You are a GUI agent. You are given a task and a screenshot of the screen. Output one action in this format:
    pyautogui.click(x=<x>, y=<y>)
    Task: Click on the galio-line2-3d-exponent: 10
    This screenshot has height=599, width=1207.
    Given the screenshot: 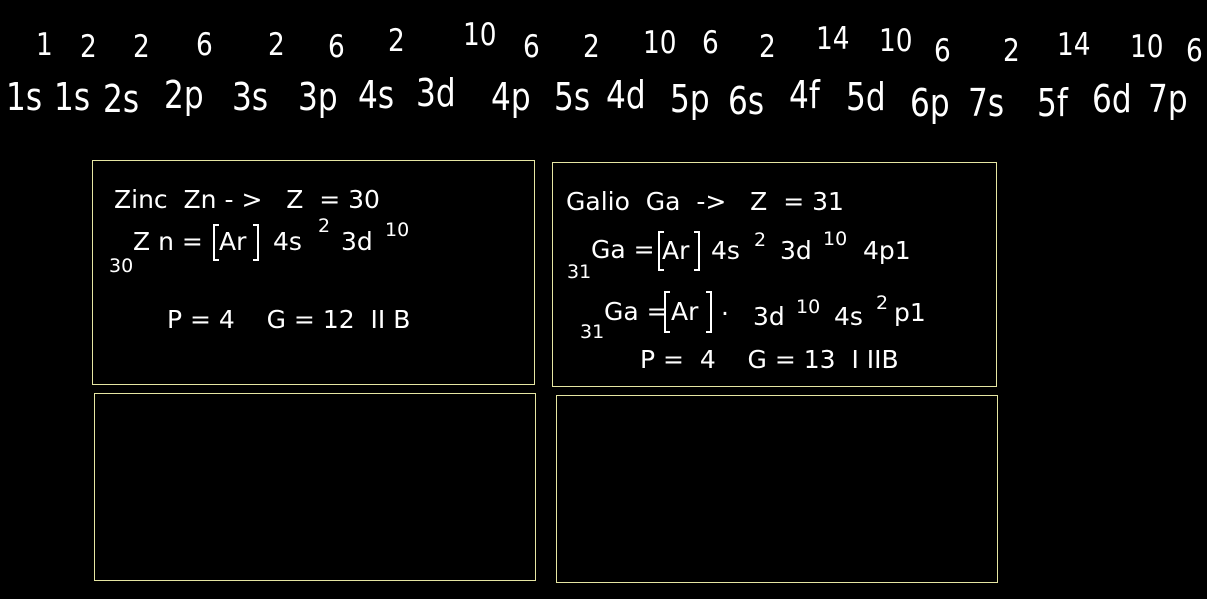 What is the action you would take?
    pyautogui.click(x=808, y=307)
    